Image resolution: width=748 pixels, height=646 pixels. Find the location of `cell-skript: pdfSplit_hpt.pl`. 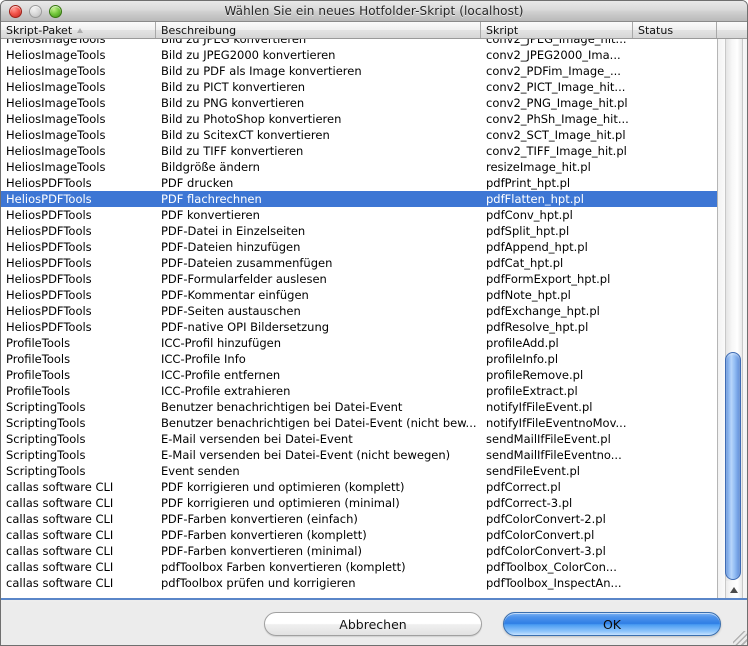

cell-skript: pdfSplit_hpt.pl is located at coordinates (528, 231).